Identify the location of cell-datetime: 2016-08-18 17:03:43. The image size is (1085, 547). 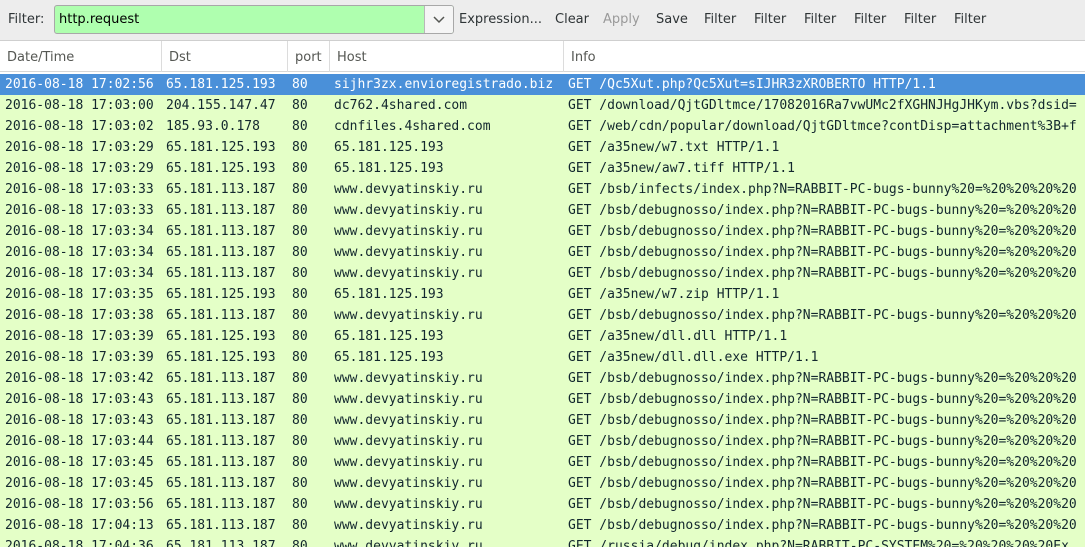
(79, 420).